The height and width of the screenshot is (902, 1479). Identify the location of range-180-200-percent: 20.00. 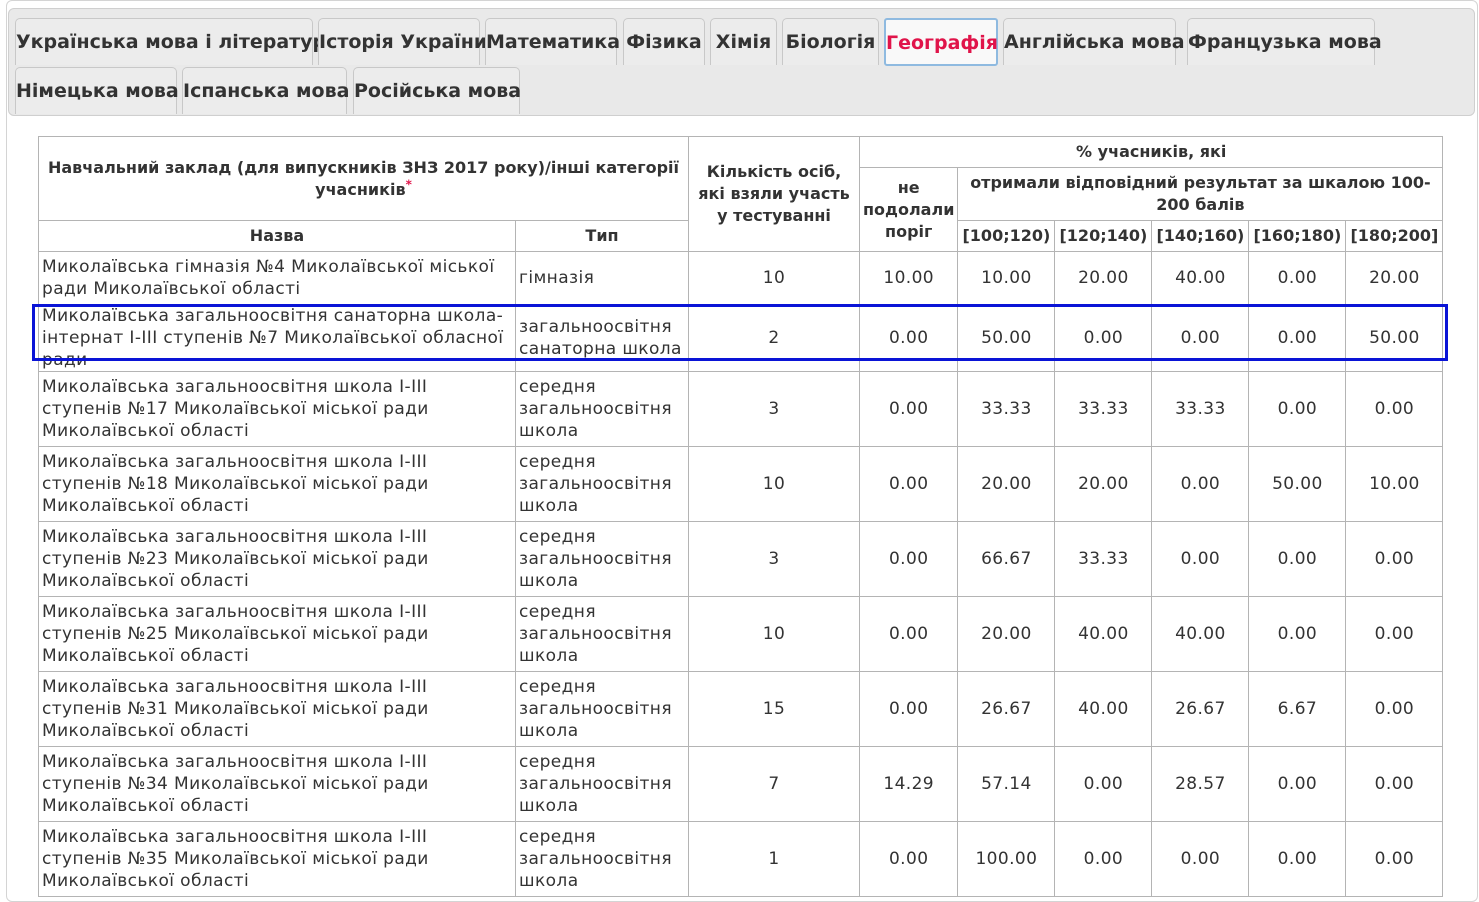
(1394, 278).